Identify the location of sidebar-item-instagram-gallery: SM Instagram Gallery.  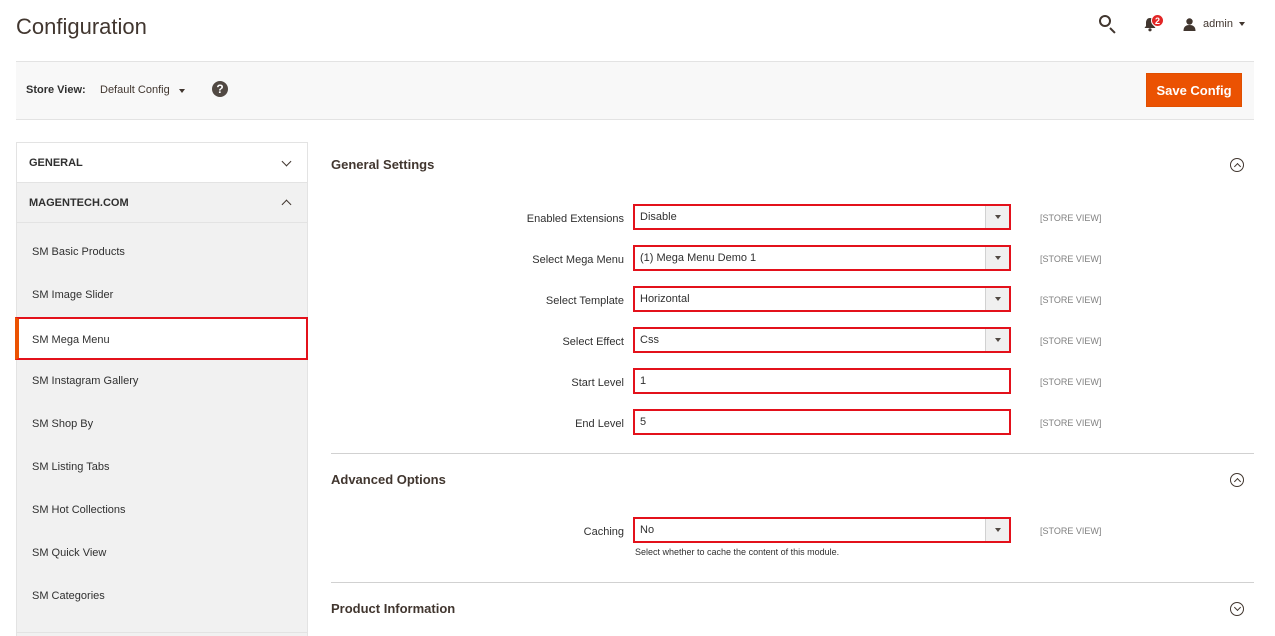
(162, 381).